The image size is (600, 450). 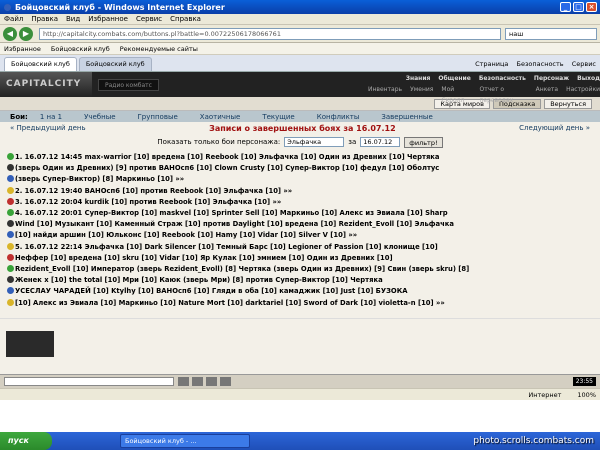 What do you see at coordinates (30, 344) in the screenshot?
I see `site-counter` at bounding box center [30, 344].